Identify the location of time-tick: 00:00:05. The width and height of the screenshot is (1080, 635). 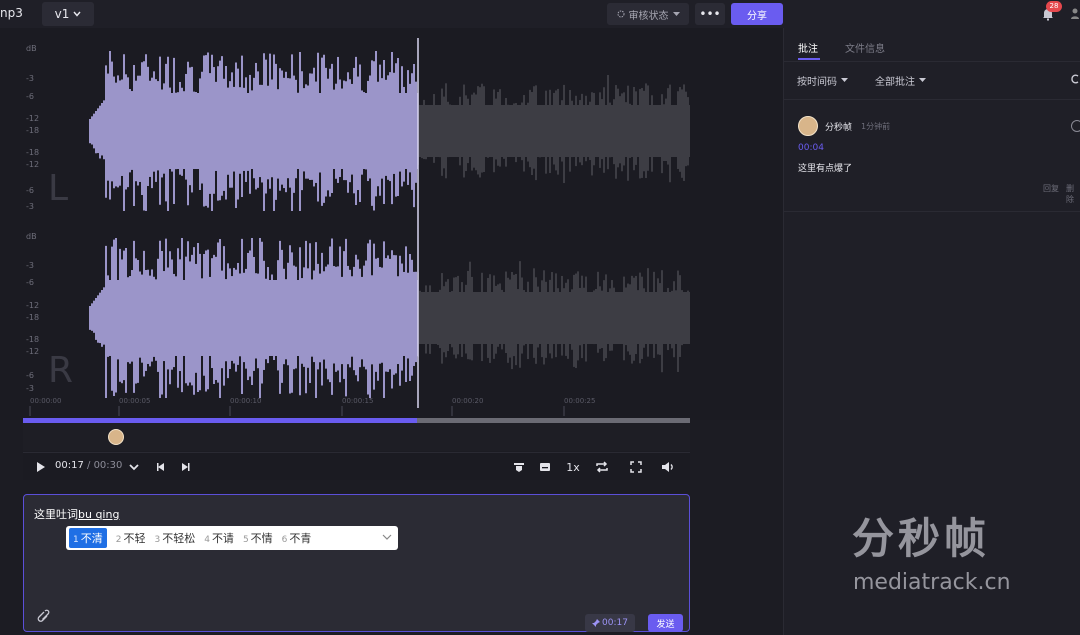
(135, 401).